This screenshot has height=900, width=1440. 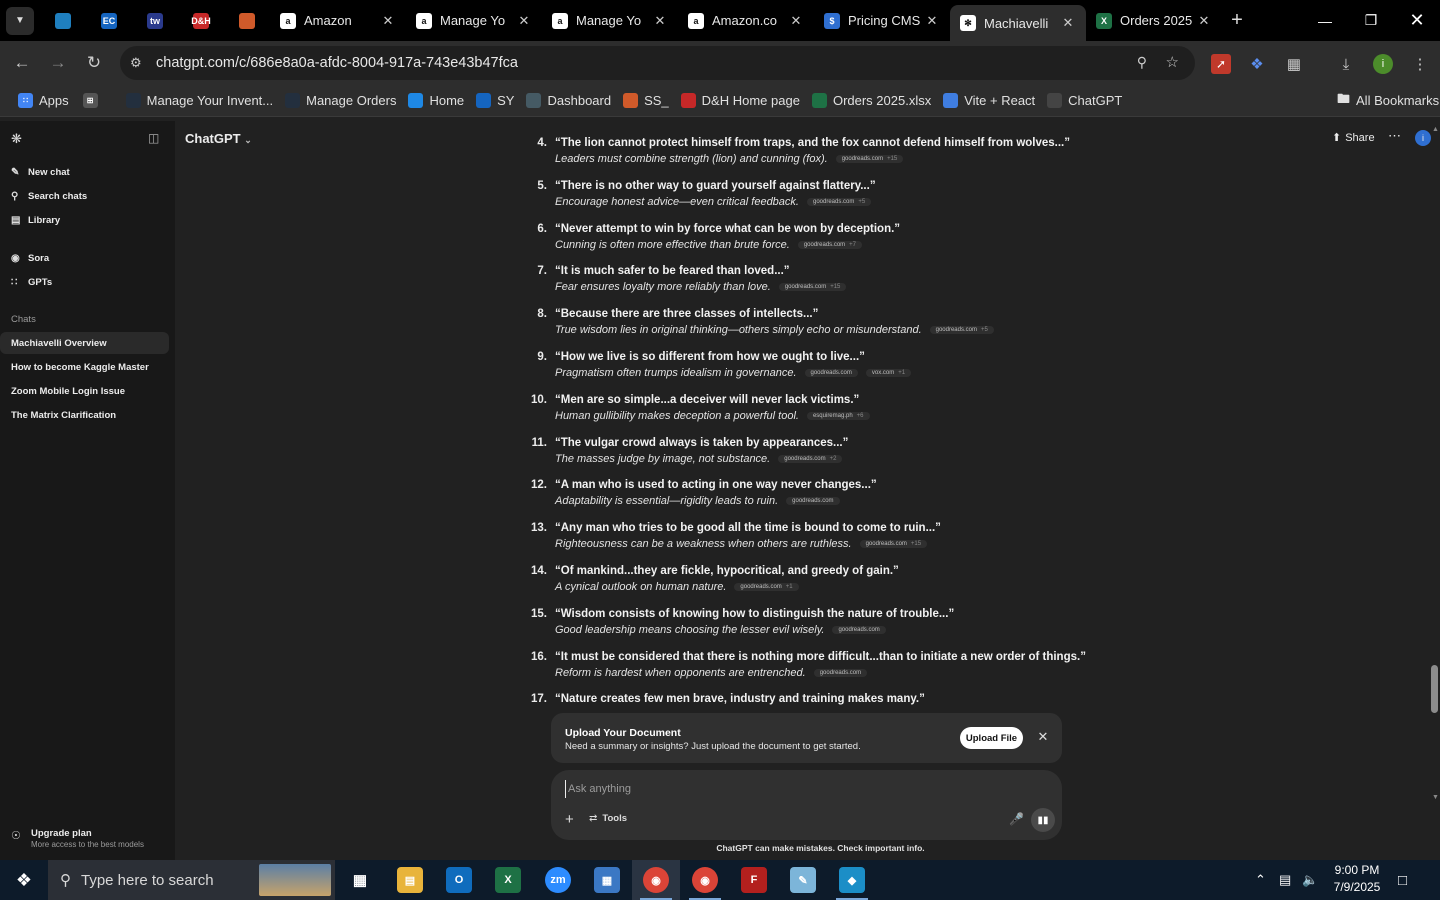 I want to click on system-clock: 9:00 PM 7/9/2025, so click(x=1357, y=879).